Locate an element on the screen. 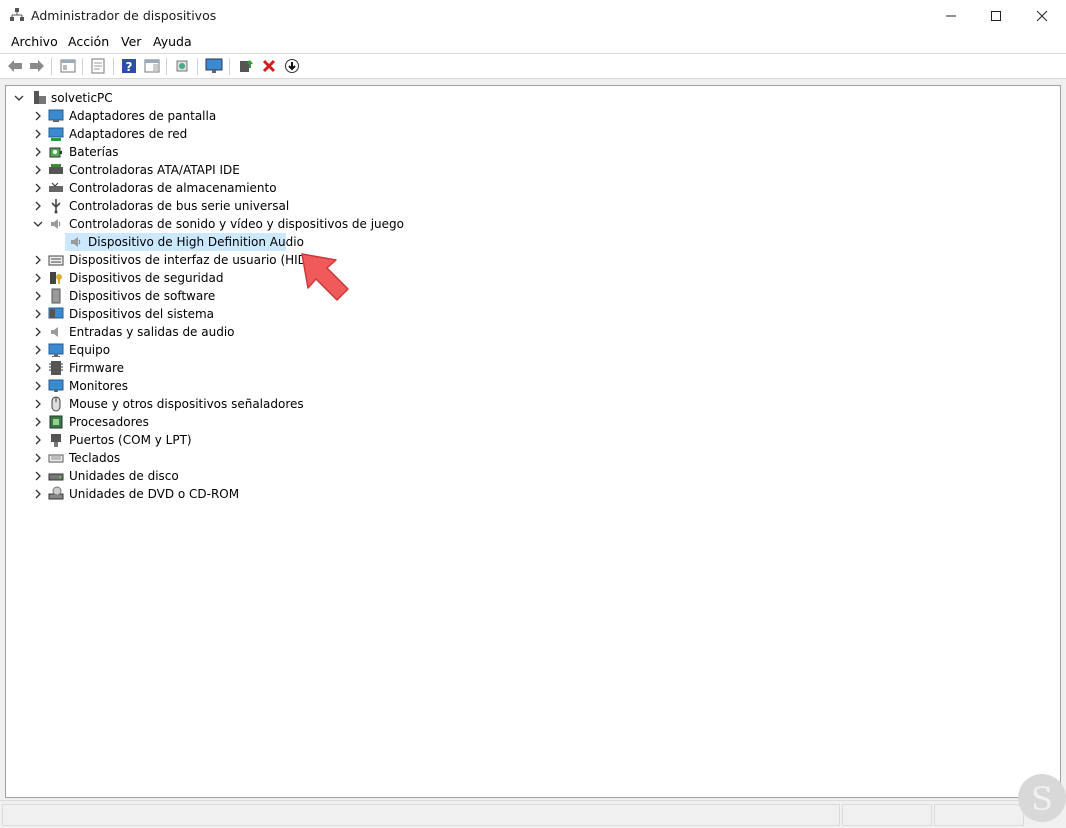 This screenshot has width=1066, height=828. computer-monitor-icon is located at coordinates (214, 65).